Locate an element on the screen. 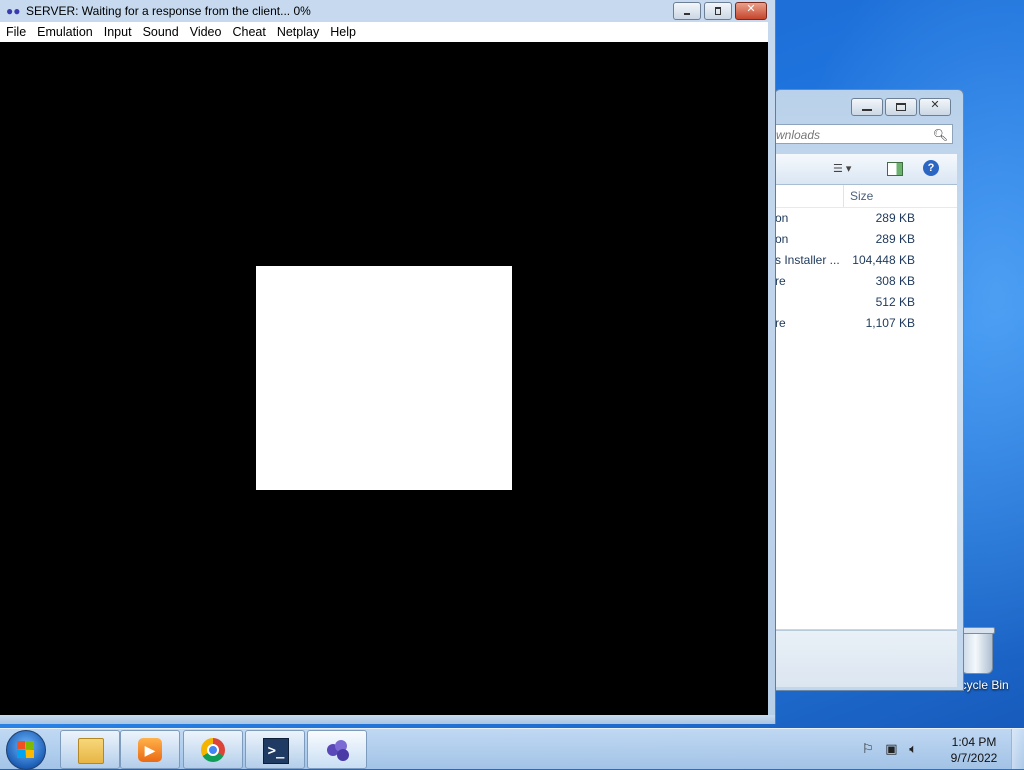  taskbar-explorer-button is located at coordinates (90, 749).